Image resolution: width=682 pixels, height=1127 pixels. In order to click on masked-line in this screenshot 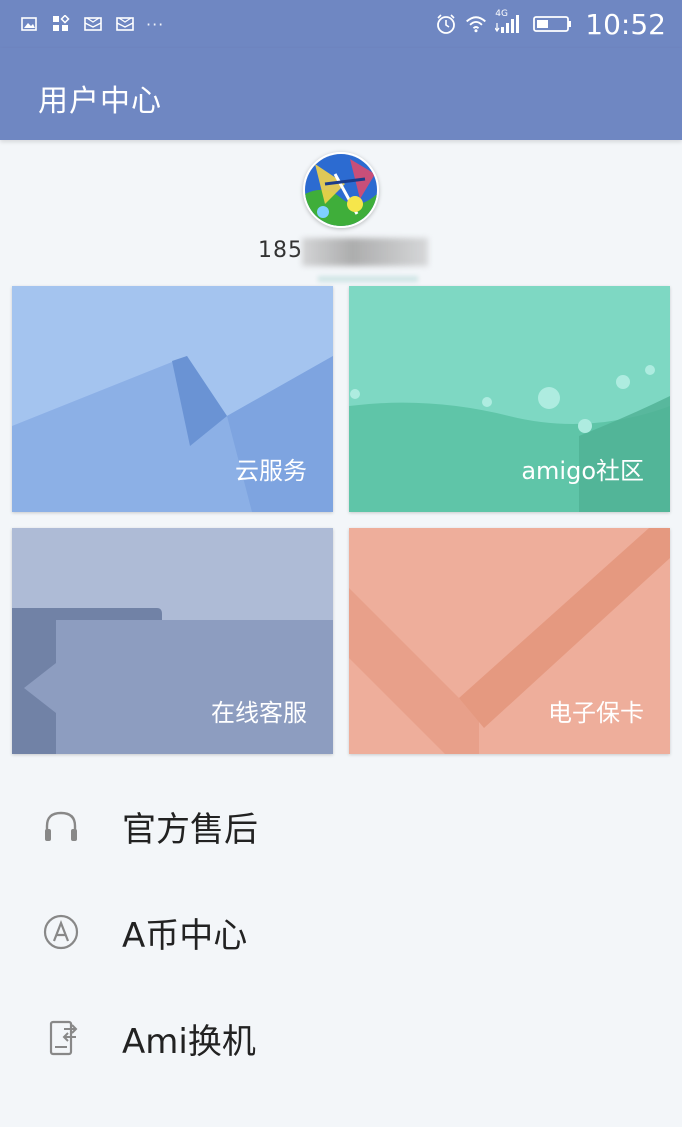, I will do `click(368, 279)`.